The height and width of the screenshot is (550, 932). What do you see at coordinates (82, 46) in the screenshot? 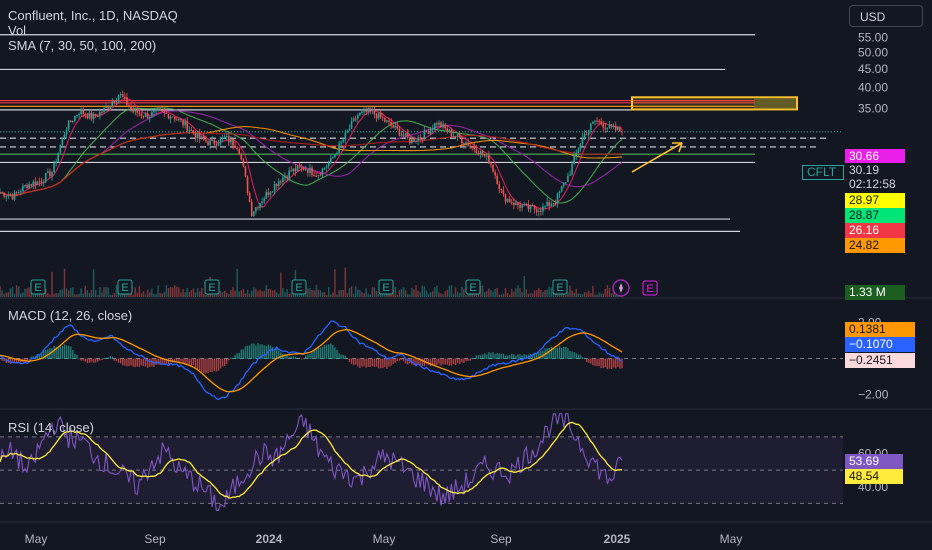
I see `sma-indicator-label: SMA (7, 30, 50, 100, 200)` at bounding box center [82, 46].